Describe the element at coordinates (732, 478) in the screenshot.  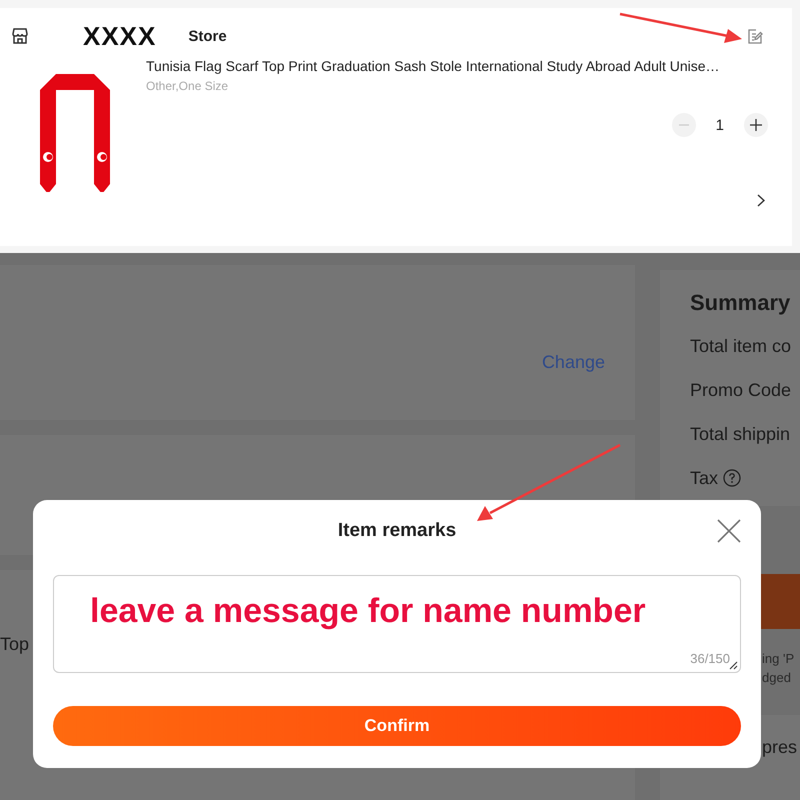
I see `help-icon` at that location.